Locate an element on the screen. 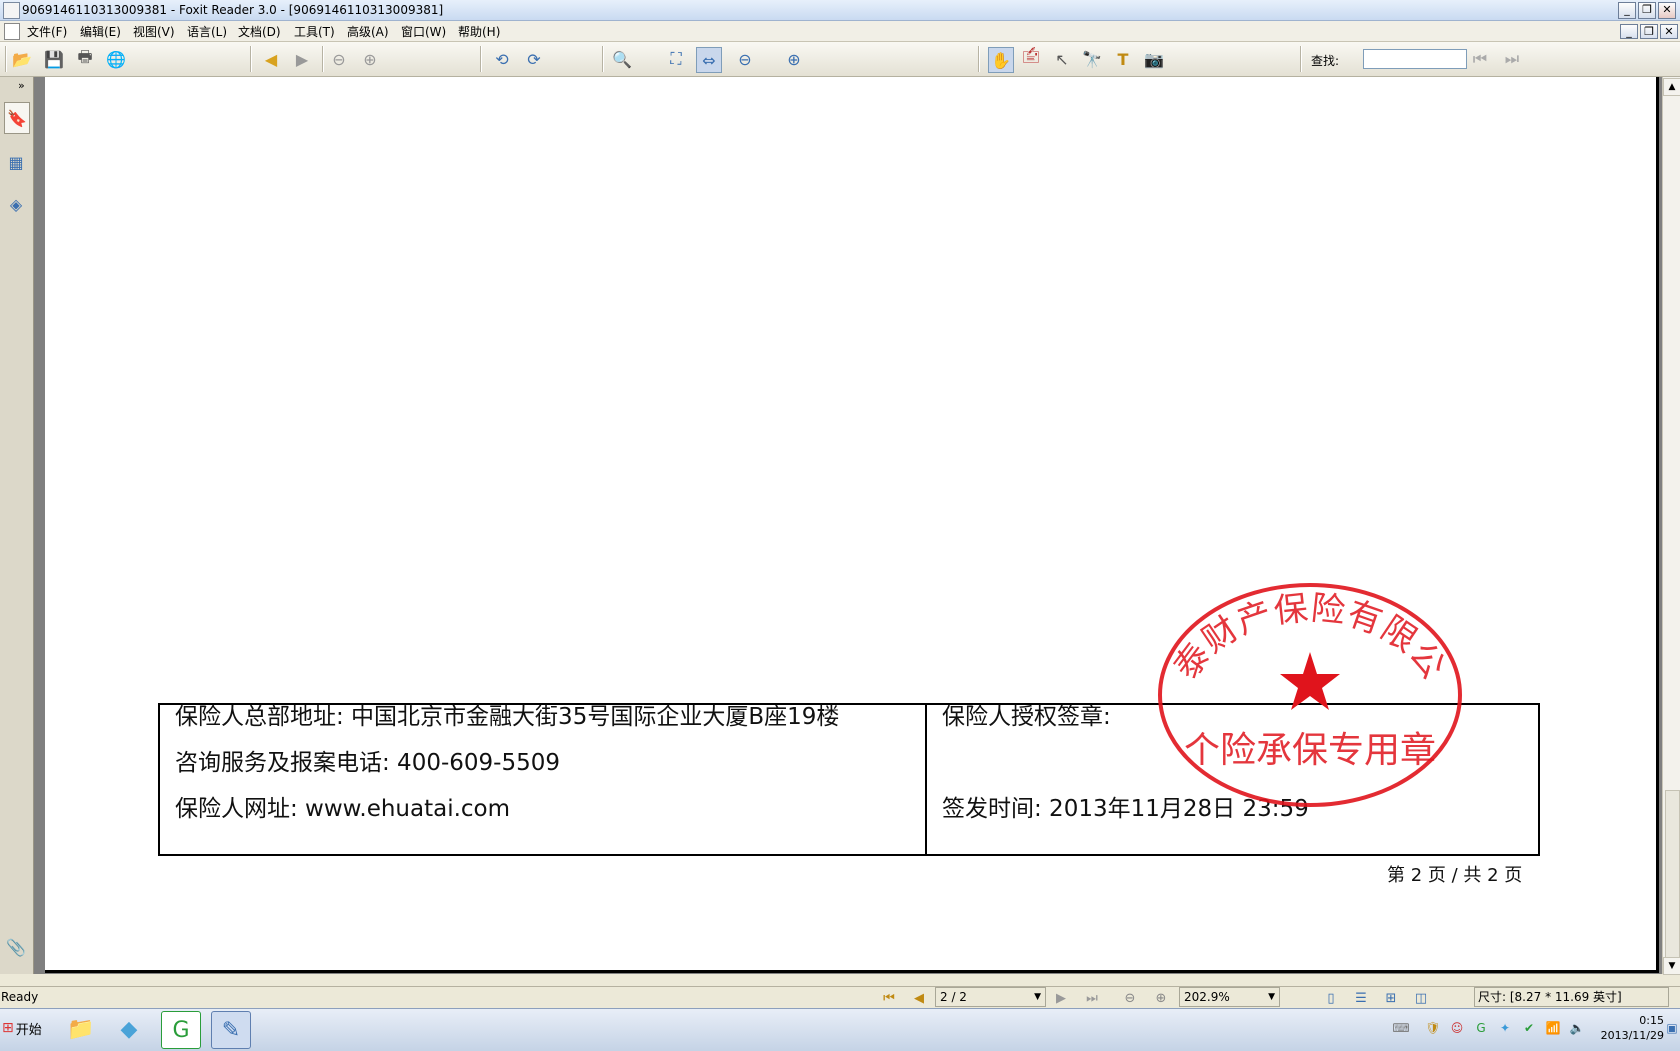 The height and width of the screenshot is (1051, 1680). foxit-reader-taskbar-icon: ✎ is located at coordinates (231, 1030).